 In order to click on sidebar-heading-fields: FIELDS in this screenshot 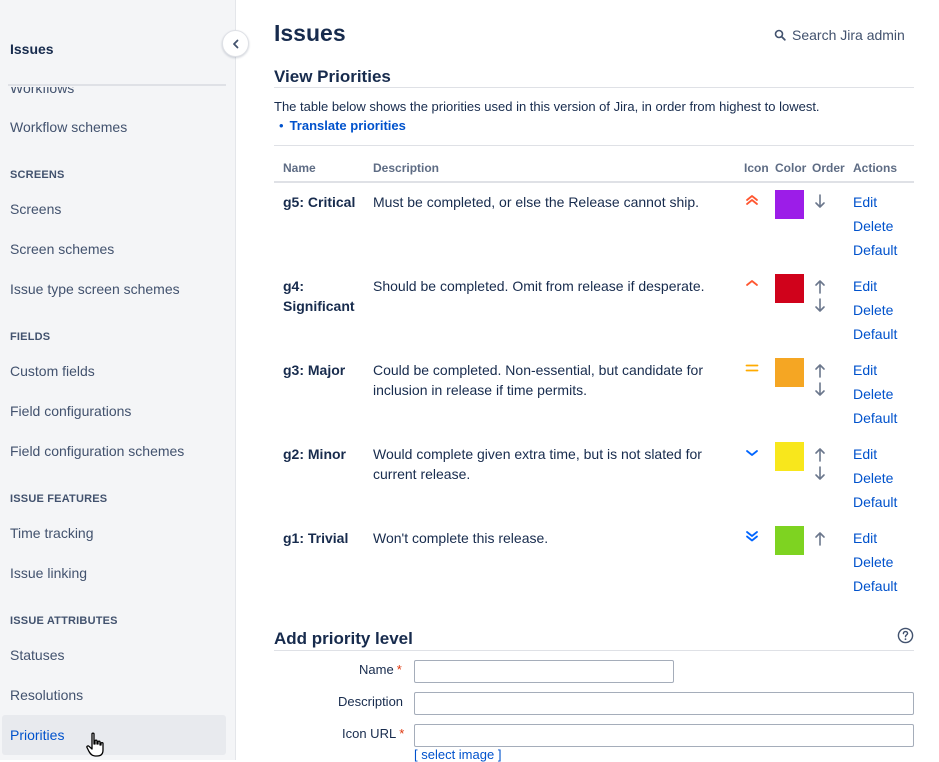, I will do `click(30, 337)`.